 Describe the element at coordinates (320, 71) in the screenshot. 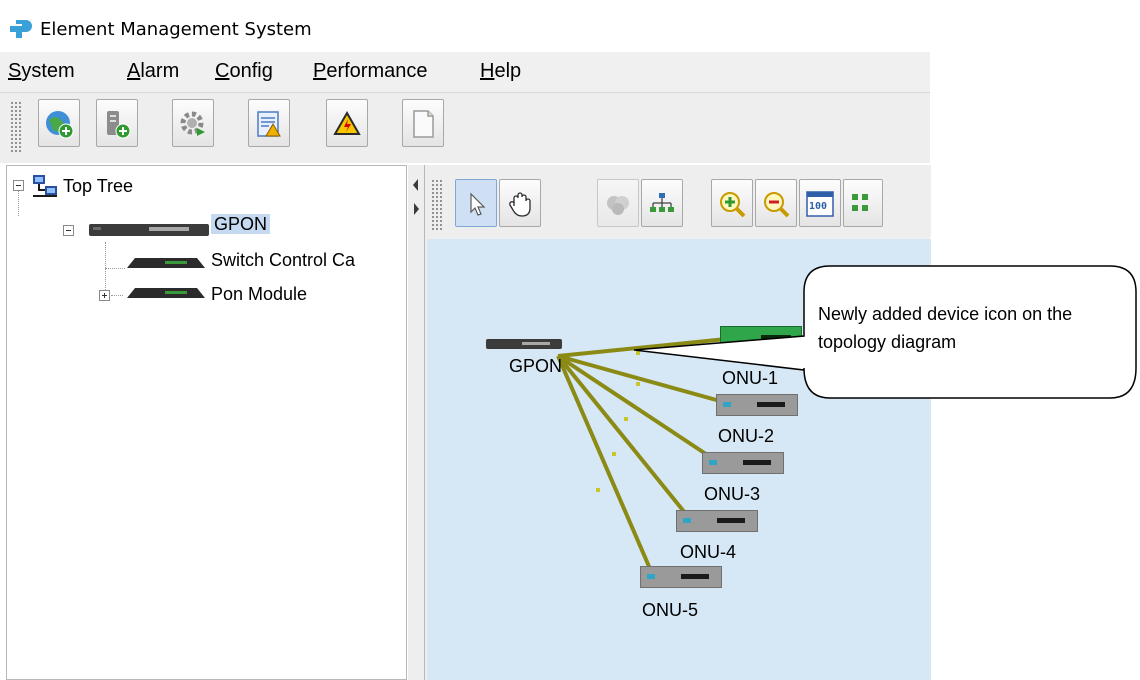

I see `menu-performance-mnemonic: P` at that location.